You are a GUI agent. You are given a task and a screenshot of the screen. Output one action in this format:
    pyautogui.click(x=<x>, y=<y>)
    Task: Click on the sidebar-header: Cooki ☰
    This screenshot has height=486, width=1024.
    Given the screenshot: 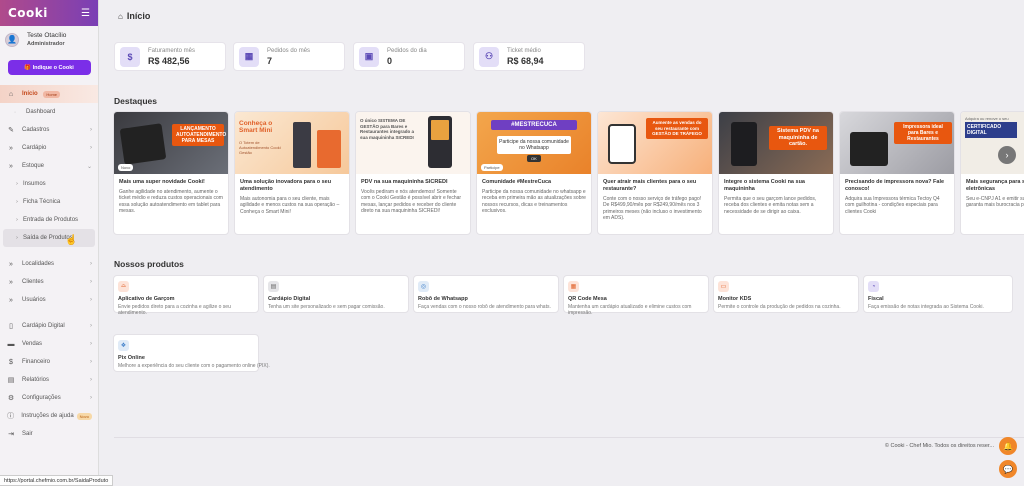 What is the action you would take?
    pyautogui.click(x=49, y=13)
    